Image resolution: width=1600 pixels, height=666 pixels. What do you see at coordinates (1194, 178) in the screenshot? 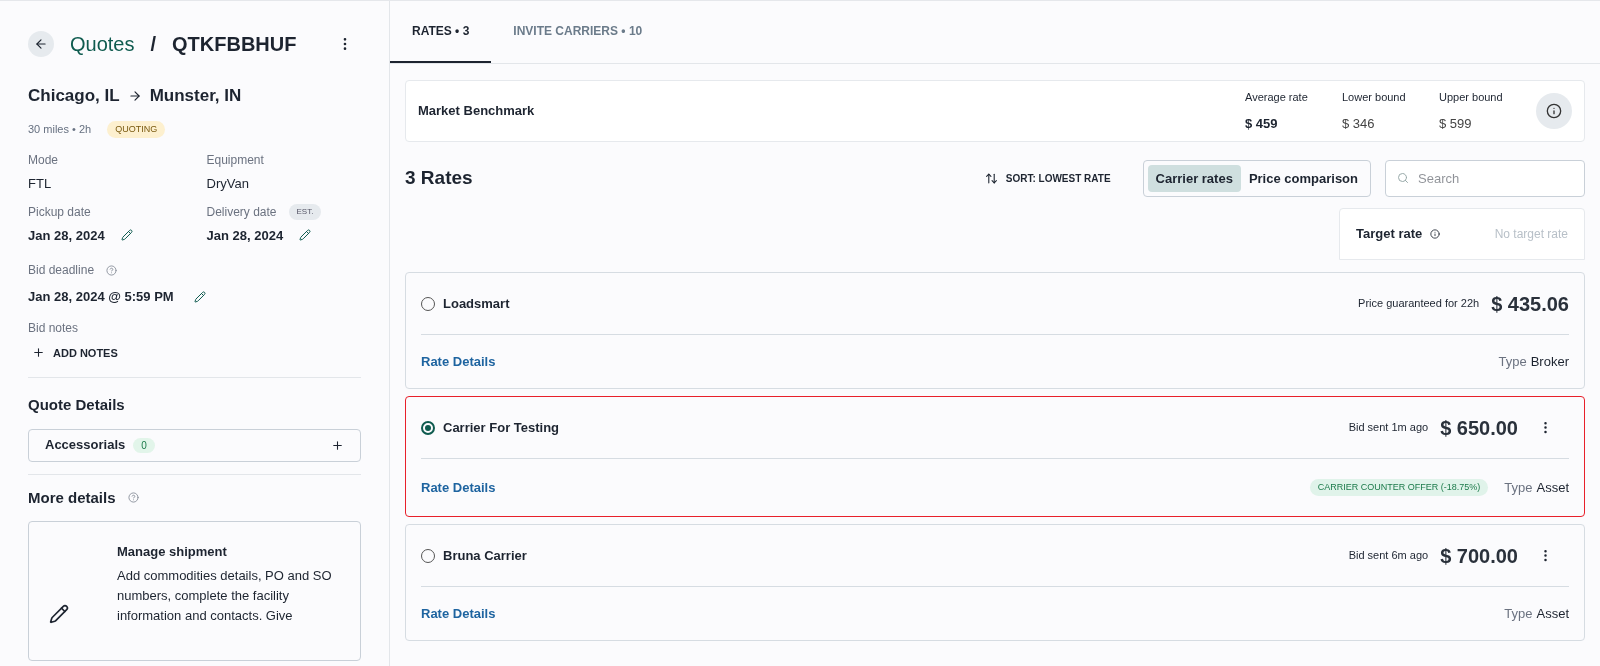
I see `toggle-option: Carrier rates` at bounding box center [1194, 178].